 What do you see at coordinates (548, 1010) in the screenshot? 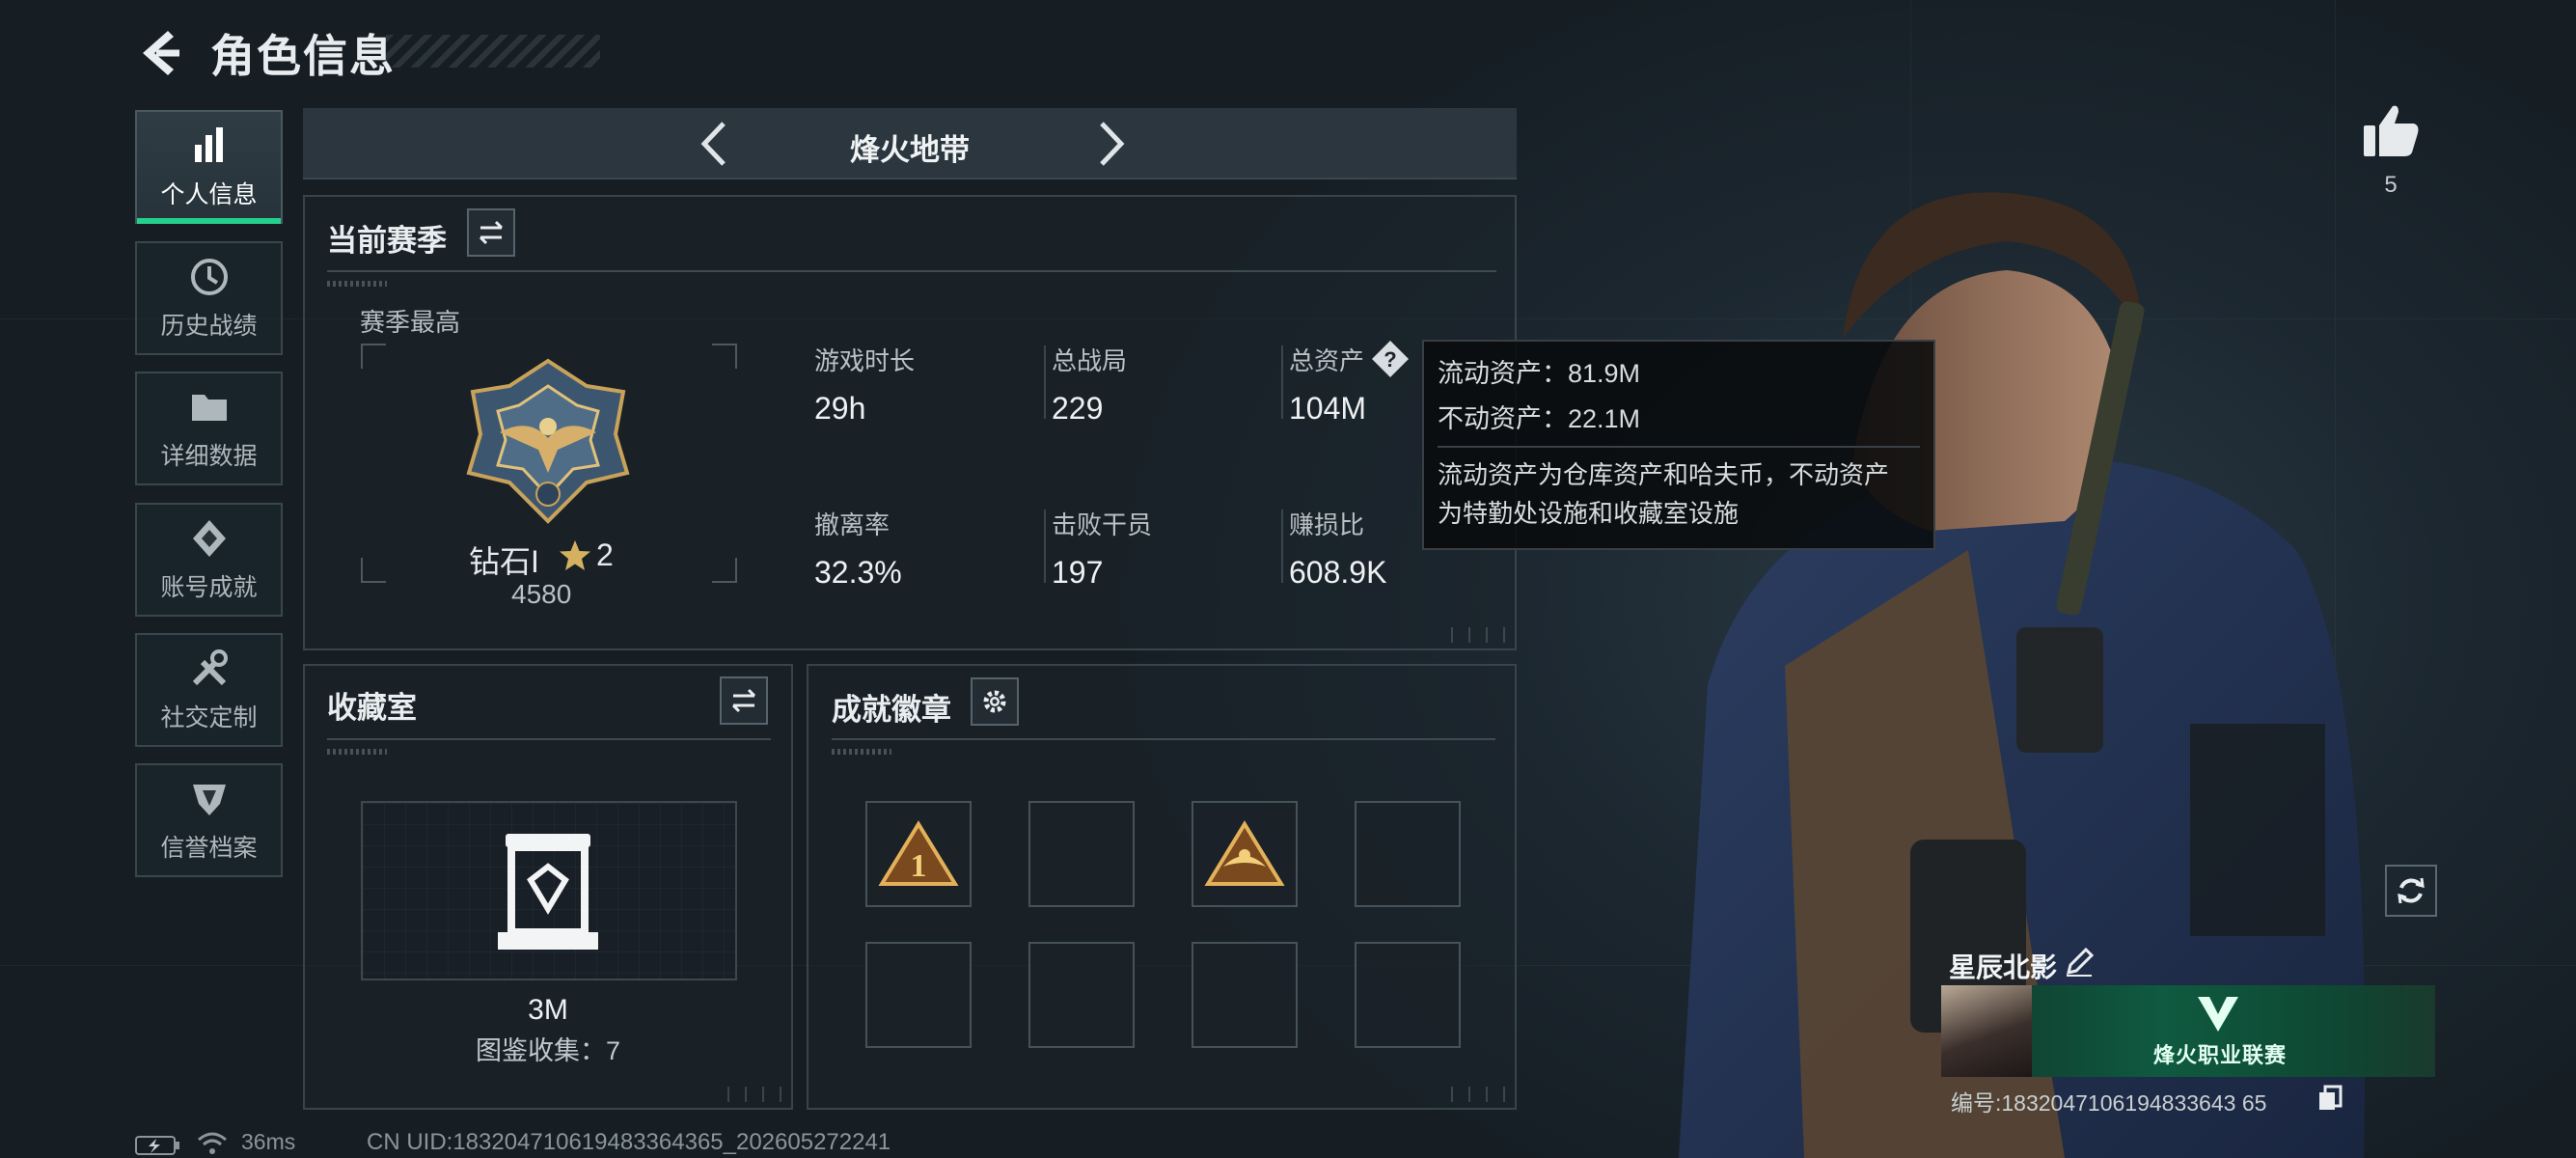
I see `collection-value: 3M` at bounding box center [548, 1010].